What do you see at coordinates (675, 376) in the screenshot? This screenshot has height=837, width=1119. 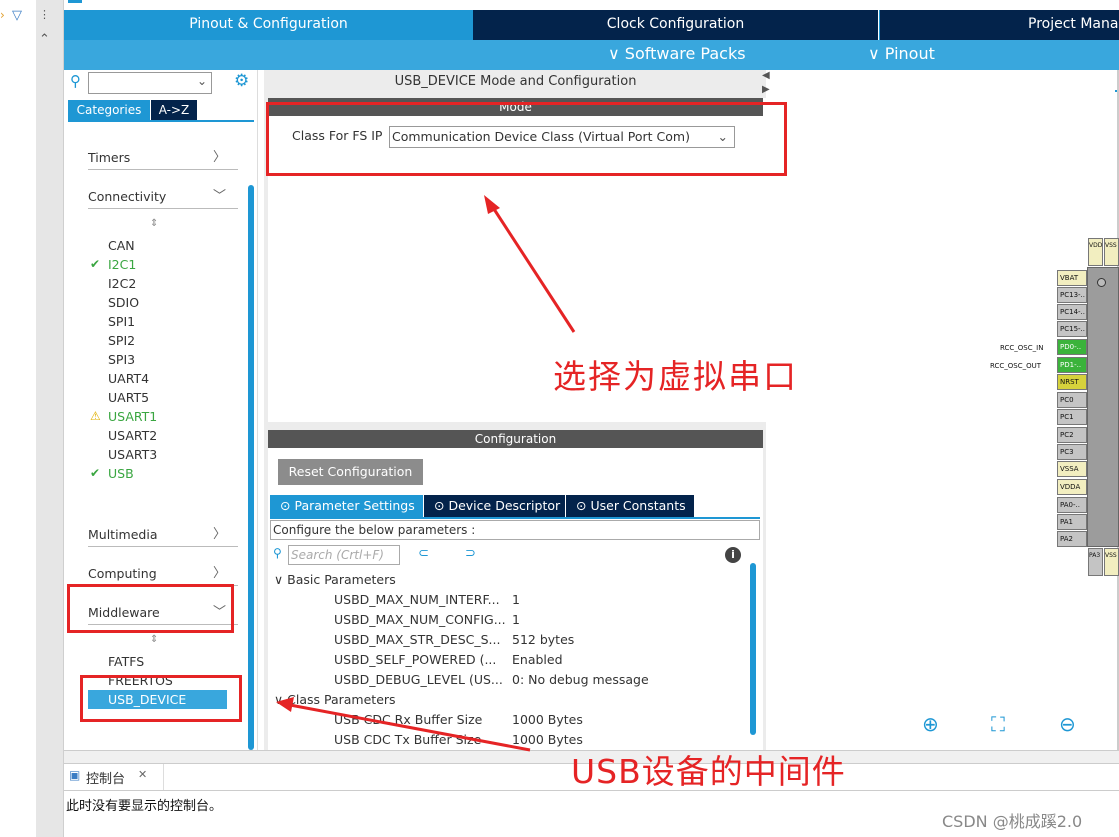 I see `annotation-select-virtual-port: 选择为虚拟串口` at bounding box center [675, 376].